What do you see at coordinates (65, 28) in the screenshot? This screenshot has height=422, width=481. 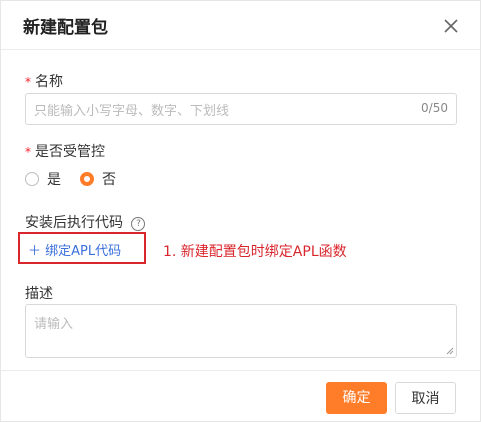 I see `dialog-title: 新建配置包` at bounding box center [65, 28].